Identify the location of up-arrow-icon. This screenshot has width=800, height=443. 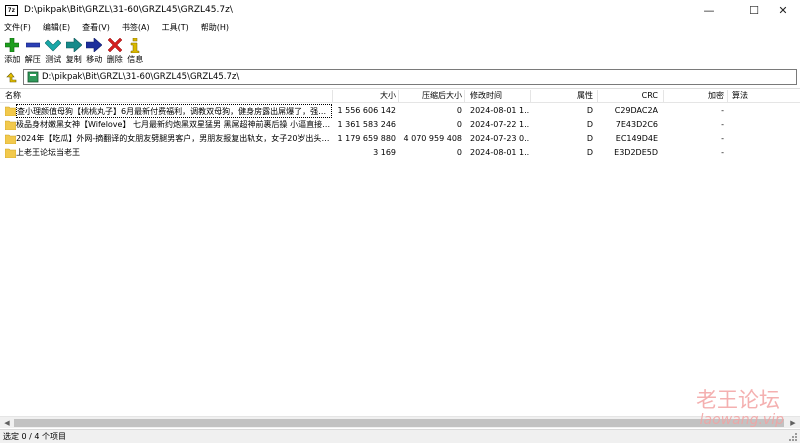
(11, 77).